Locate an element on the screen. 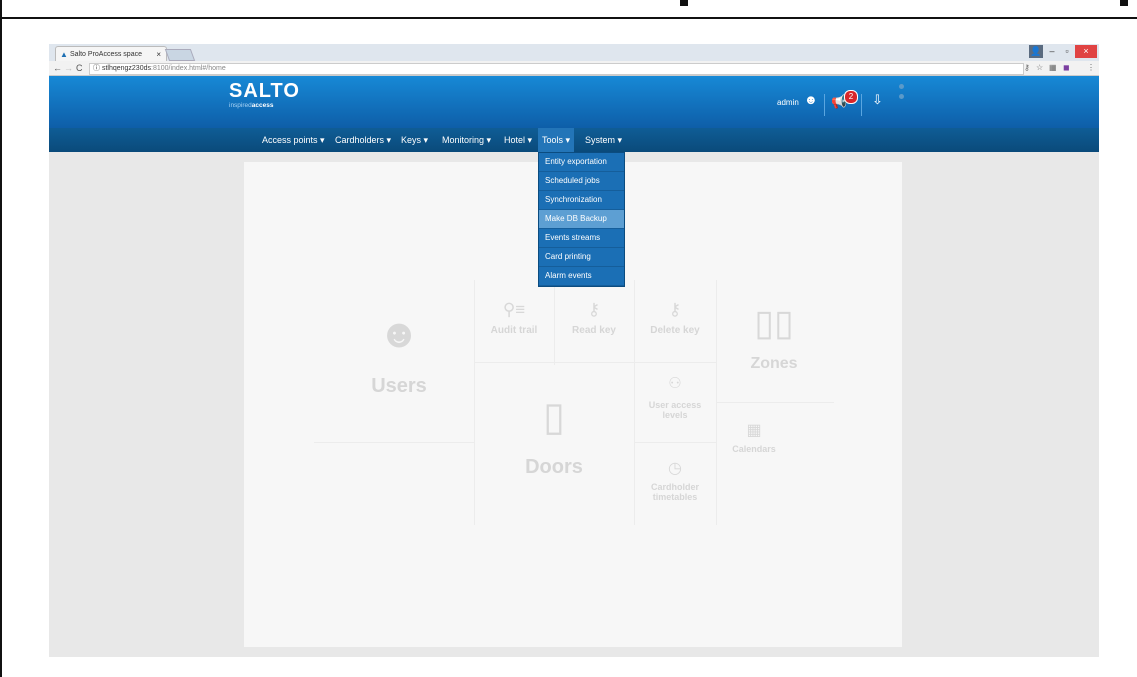 This screenshot has height=677, width=1137. menu-item-make-db-backup: Make DB Backup is located at coordinates (581, 219).